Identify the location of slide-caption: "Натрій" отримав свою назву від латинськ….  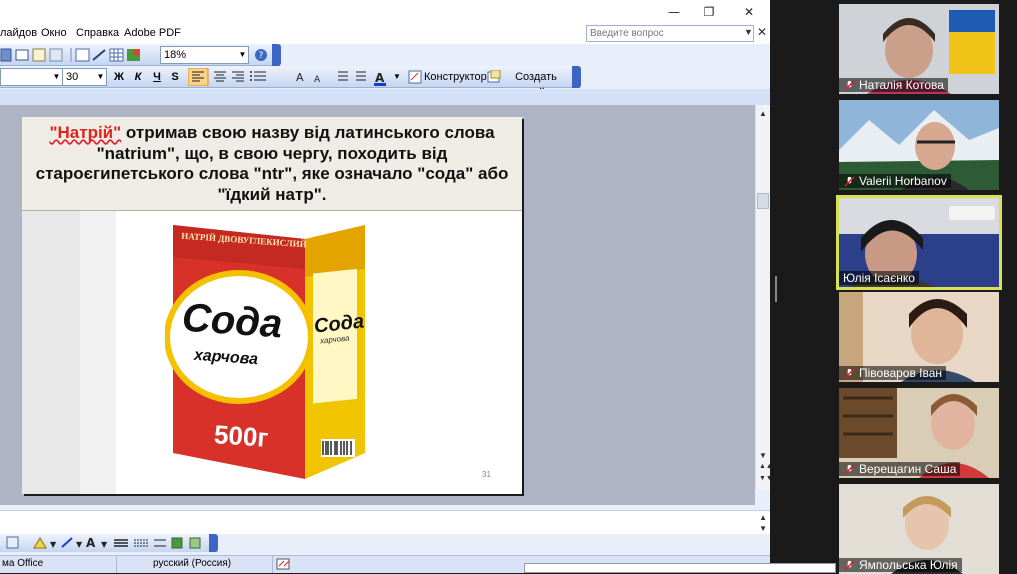
(272, 164).